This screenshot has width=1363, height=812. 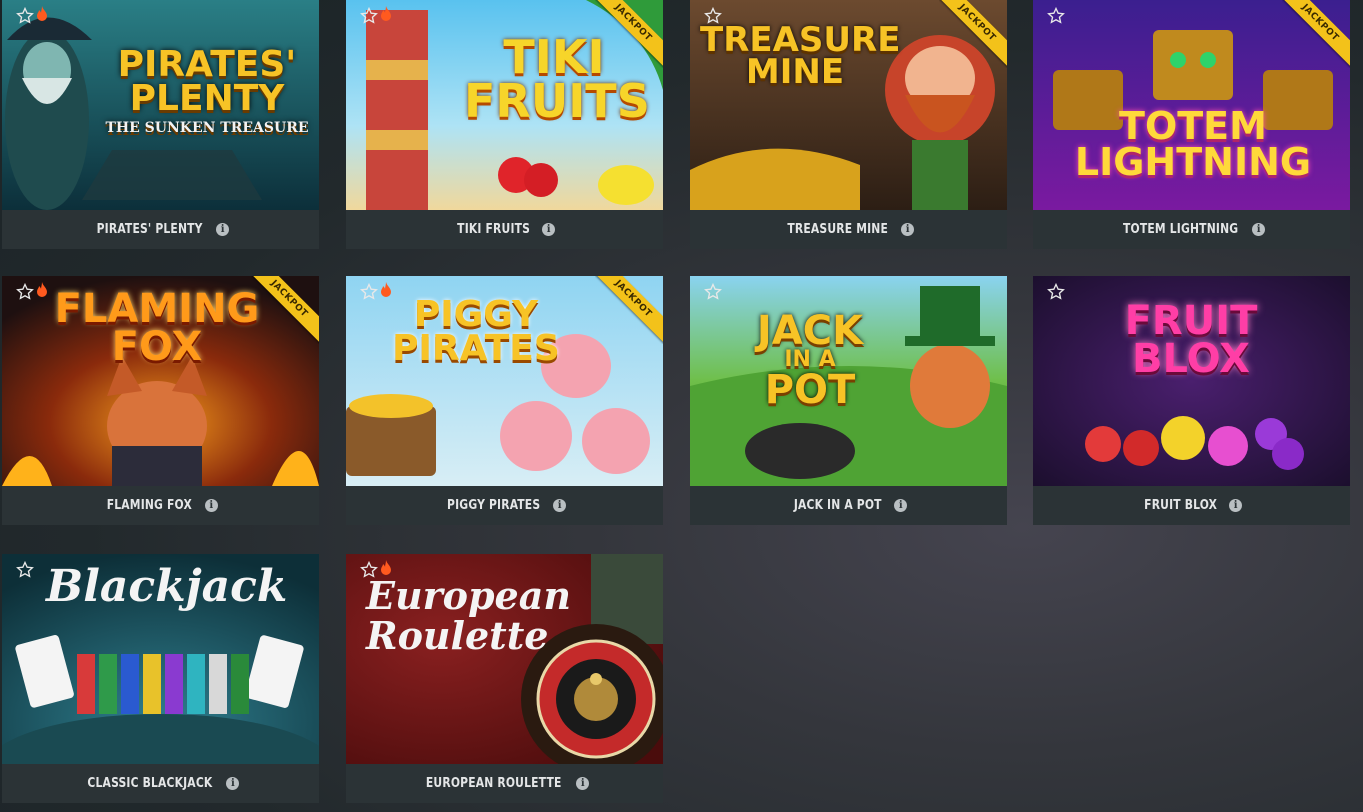 What do you see at coordinates (160, 381) in the screenshot?
I see `game-thumbnail: FLAMING FOX JACKPOT` at bounding box center [160, 381].